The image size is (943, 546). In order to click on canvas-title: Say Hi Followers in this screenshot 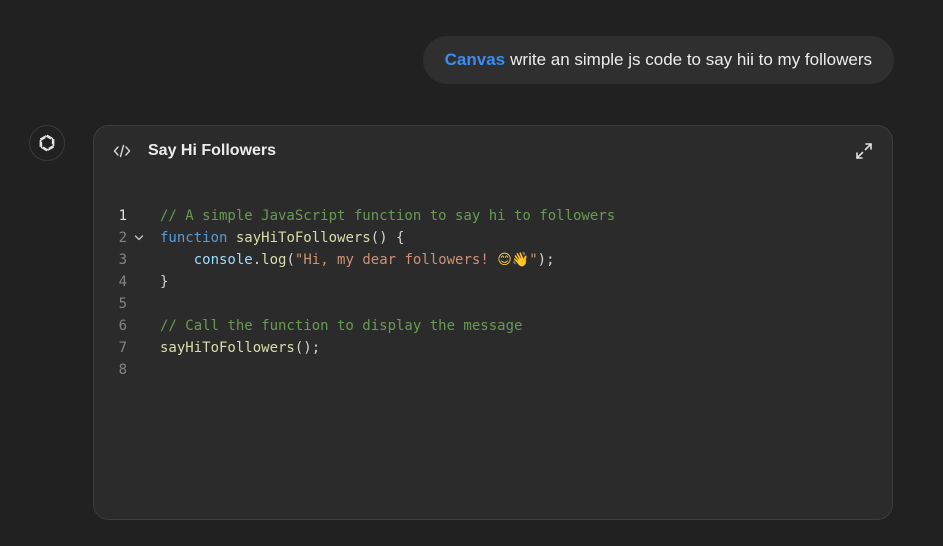, I will do `click(212, 150)`.